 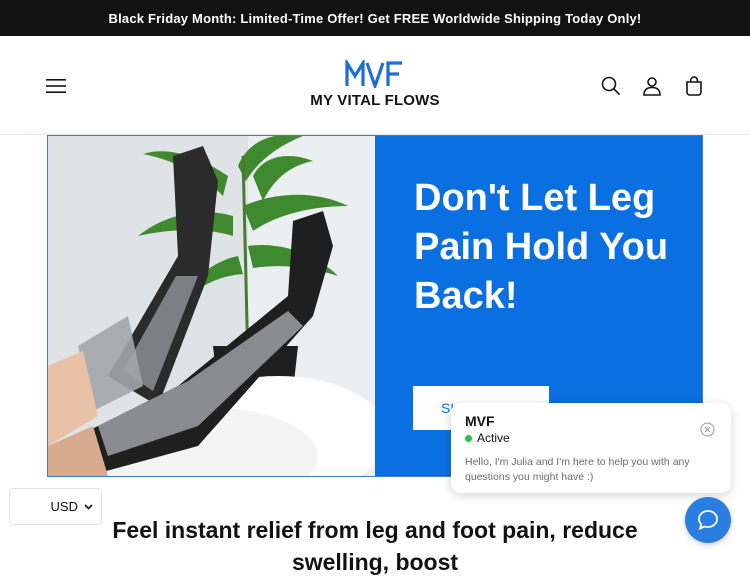 I want to click on brand-logo: MY VITAL FLOWS, so click(x=375, y=89).